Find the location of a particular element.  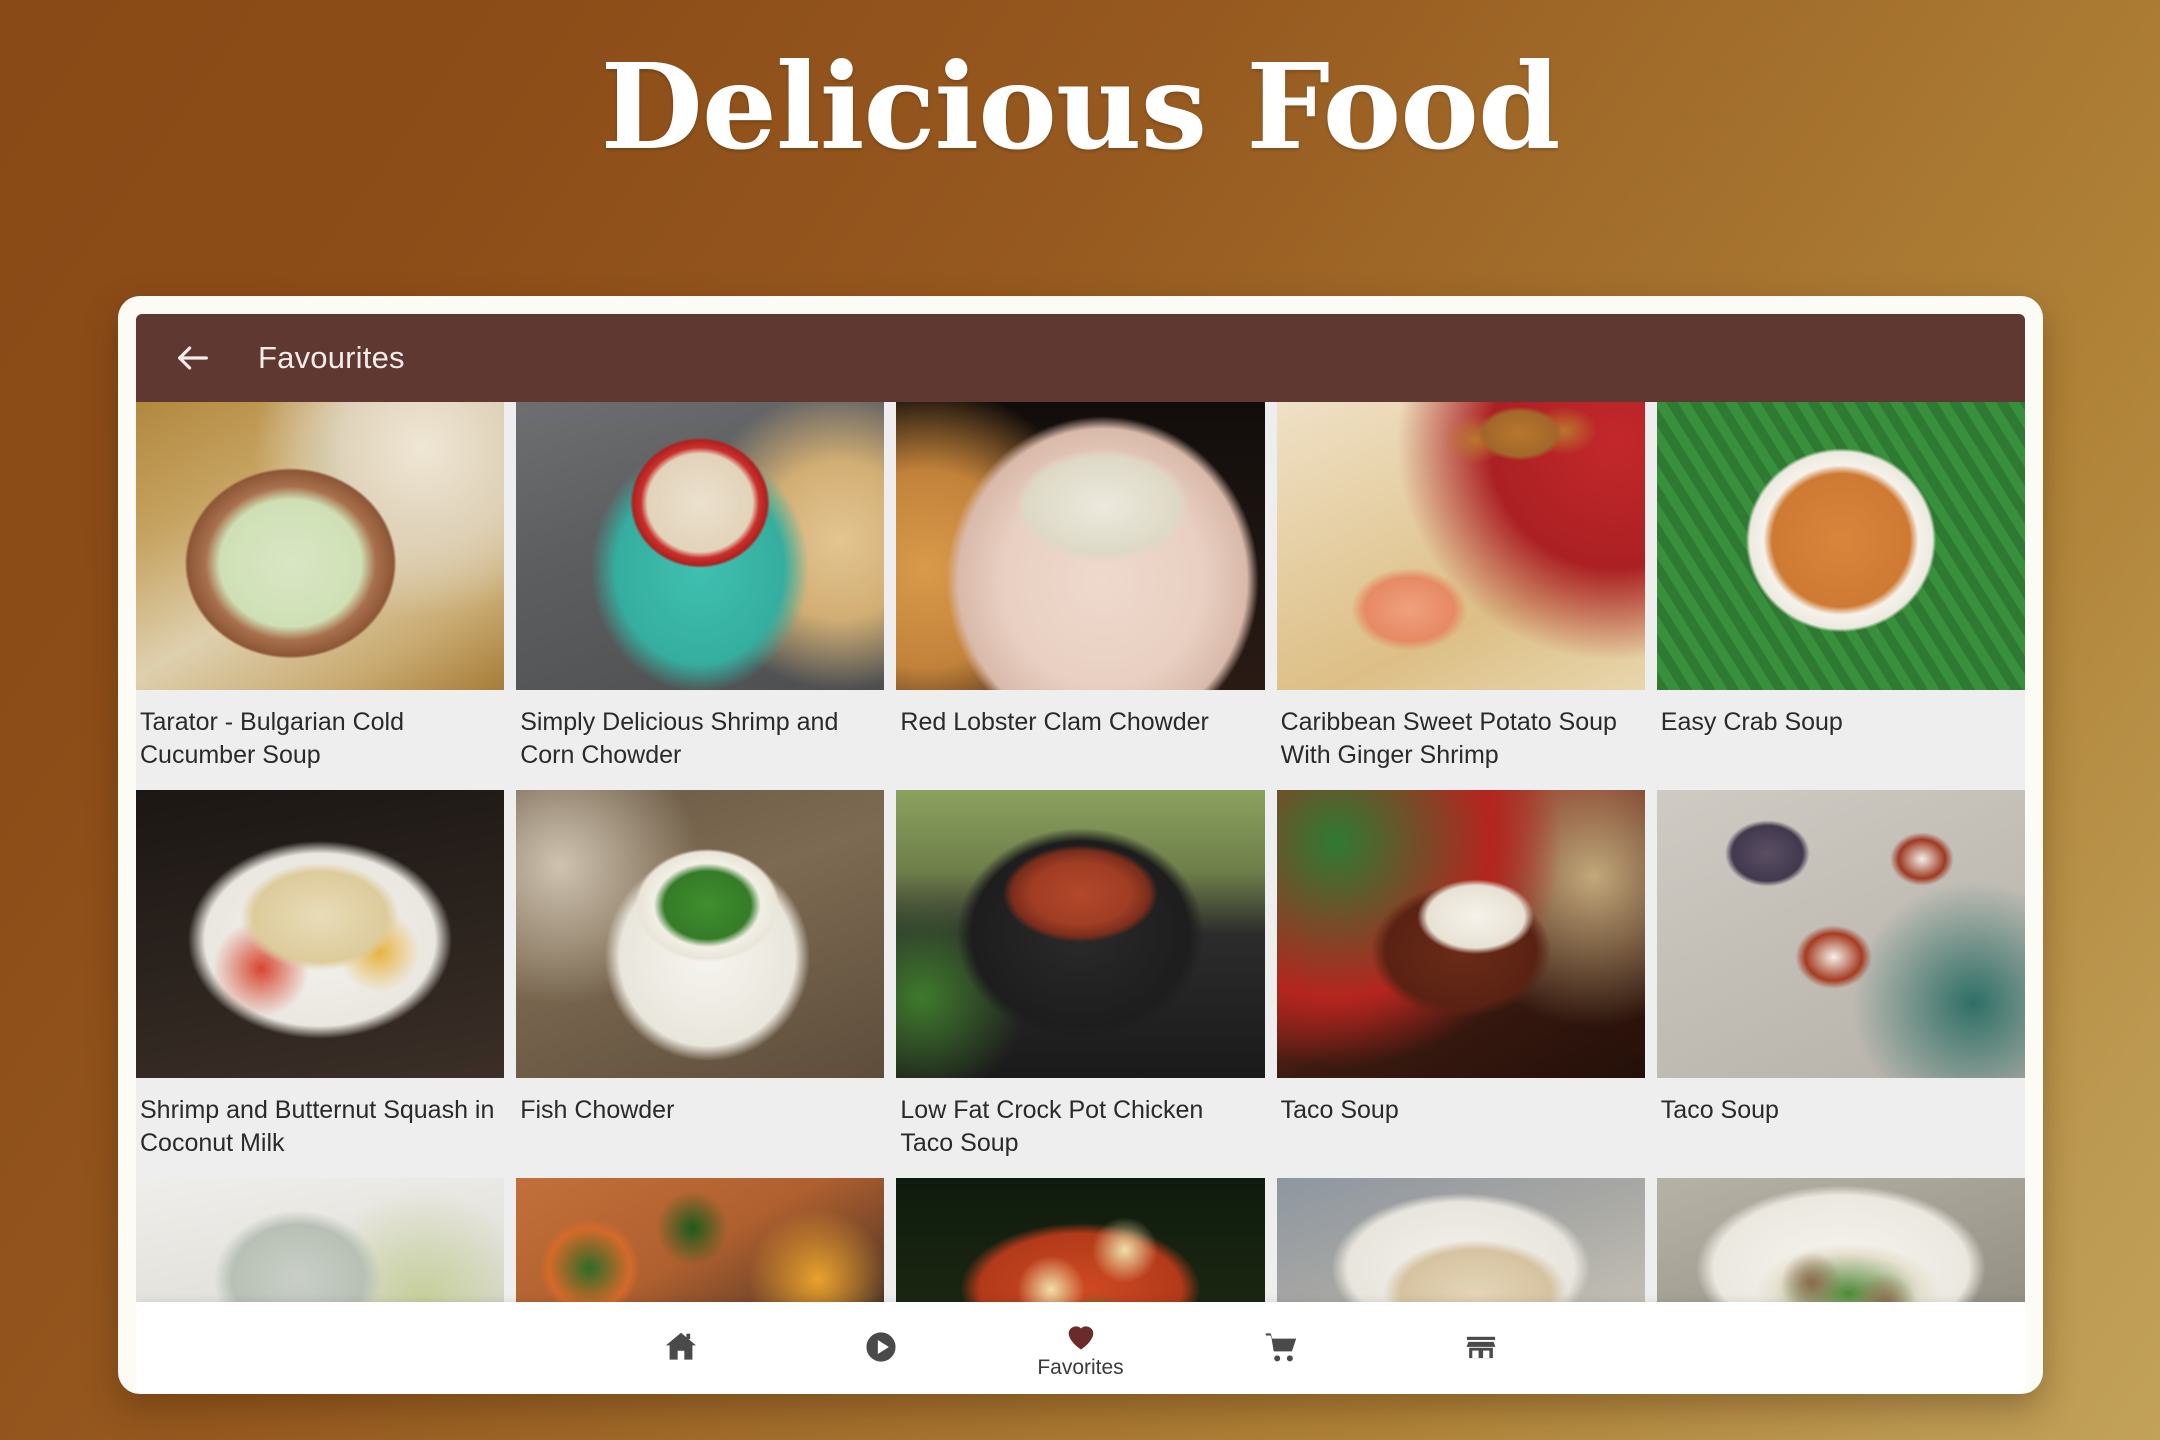

back-arrow-icon is located at coordinates (193, 358).